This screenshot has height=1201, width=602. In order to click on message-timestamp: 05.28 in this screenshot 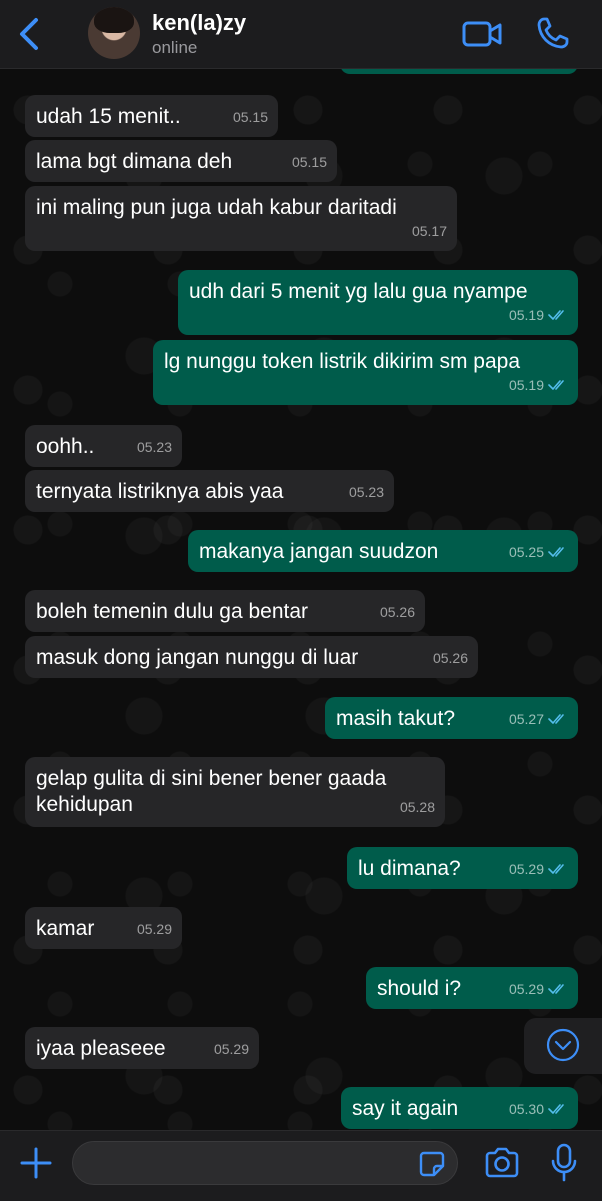, I will do `click(417, 807)`.